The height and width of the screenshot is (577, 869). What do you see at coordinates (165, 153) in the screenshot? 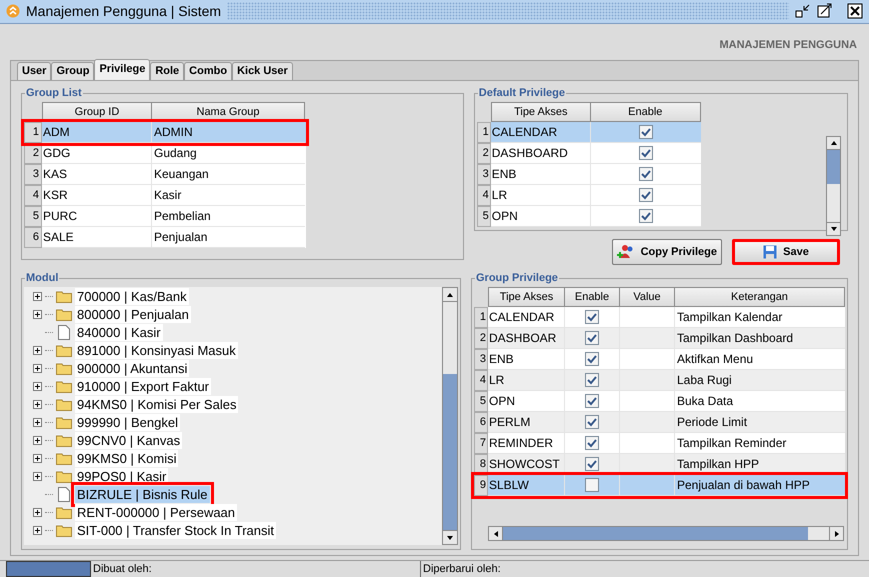
I see `table-row: 2 GDG Gudang` at bounding box center [165, 153].